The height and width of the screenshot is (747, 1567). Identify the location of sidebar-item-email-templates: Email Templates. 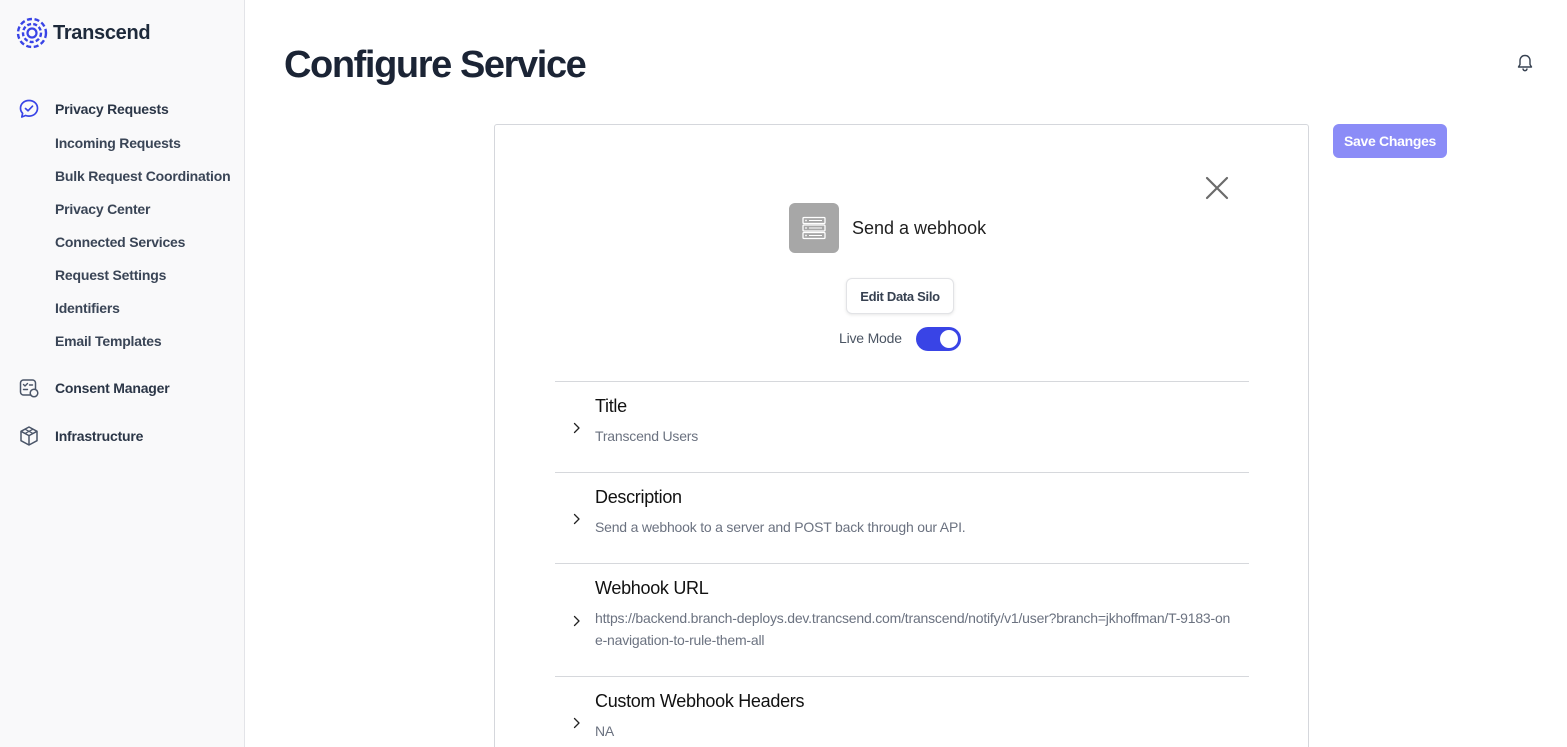
(108, 341).